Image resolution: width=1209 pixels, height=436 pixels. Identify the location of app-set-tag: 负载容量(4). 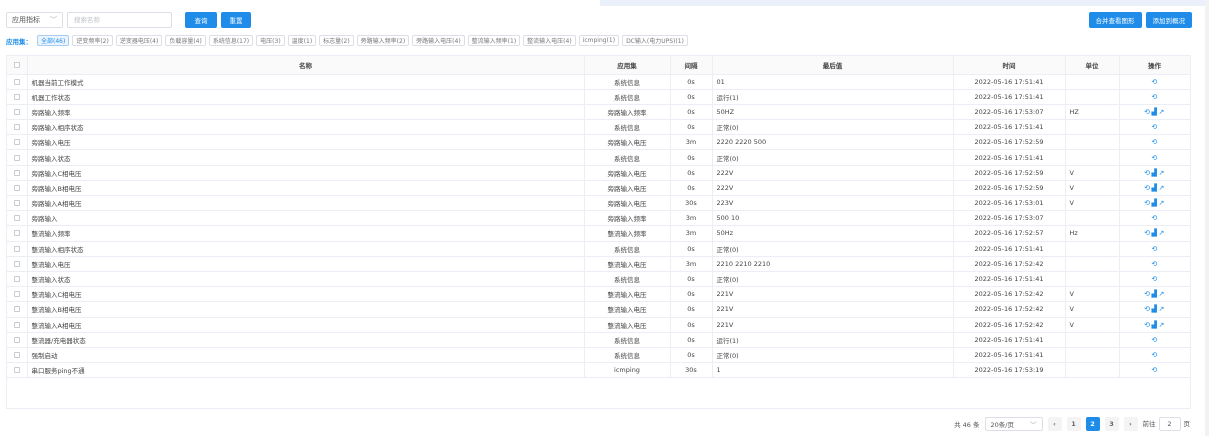
(185, 40).